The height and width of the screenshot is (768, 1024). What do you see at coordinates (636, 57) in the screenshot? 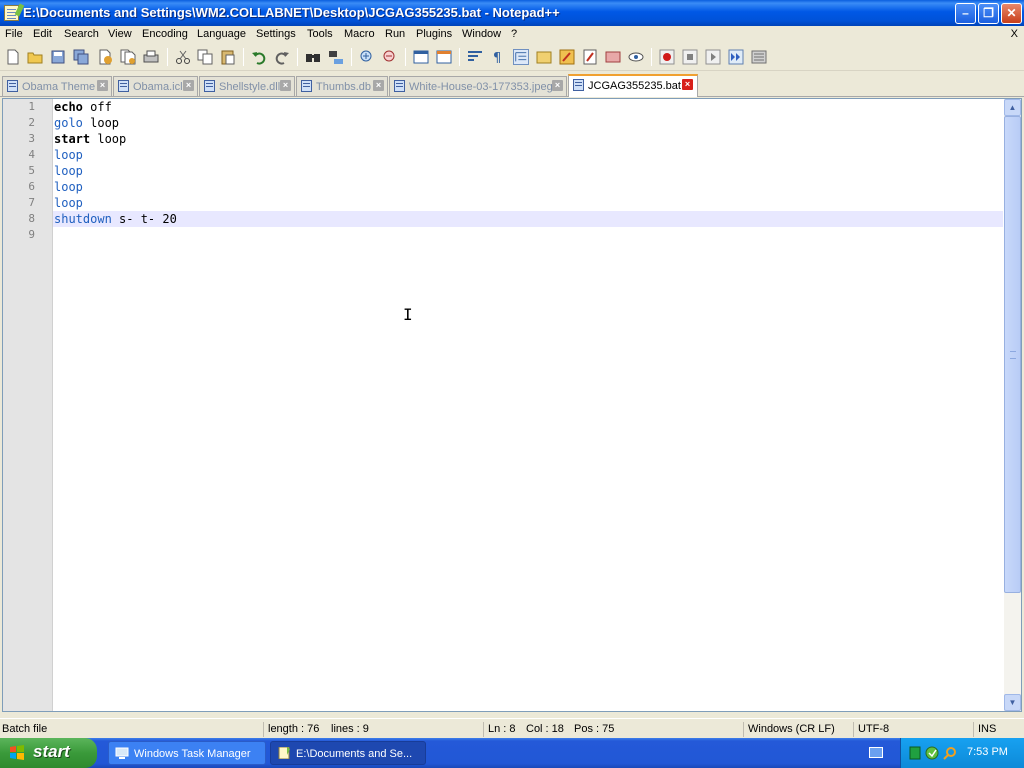
I see `eye-icon` at bounding box center [636, 57].